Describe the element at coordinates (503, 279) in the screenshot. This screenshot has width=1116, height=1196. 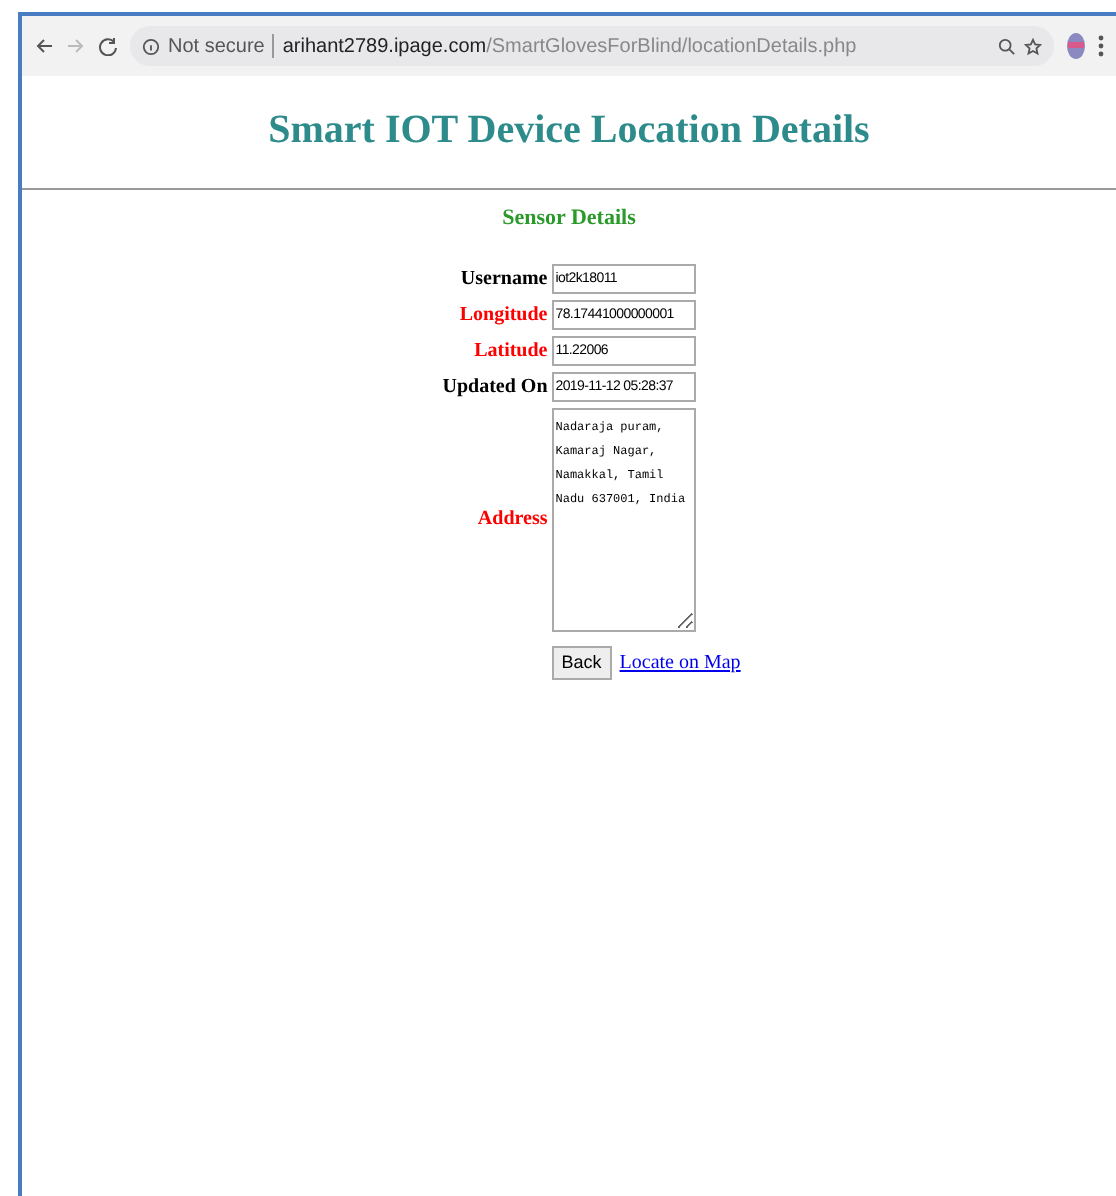
I see `field-label: Username` at that location.